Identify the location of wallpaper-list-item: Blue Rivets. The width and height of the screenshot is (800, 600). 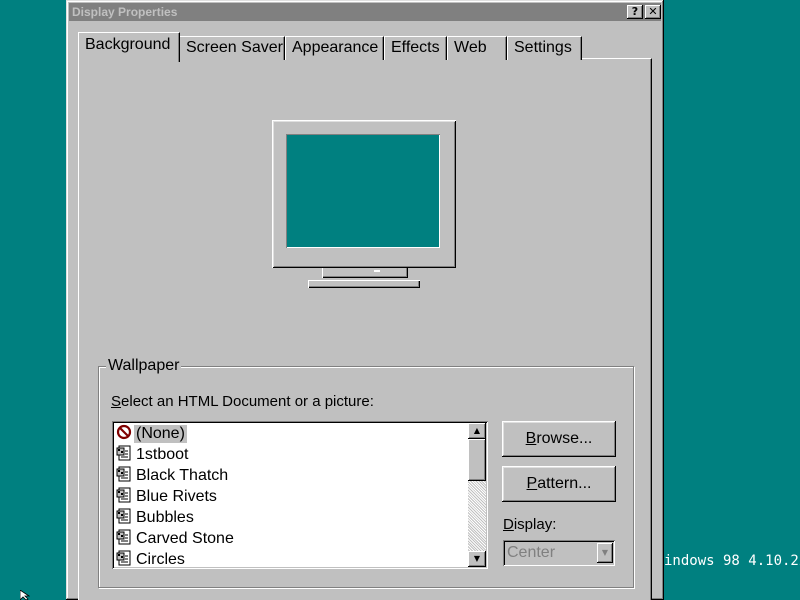
(292, 496).